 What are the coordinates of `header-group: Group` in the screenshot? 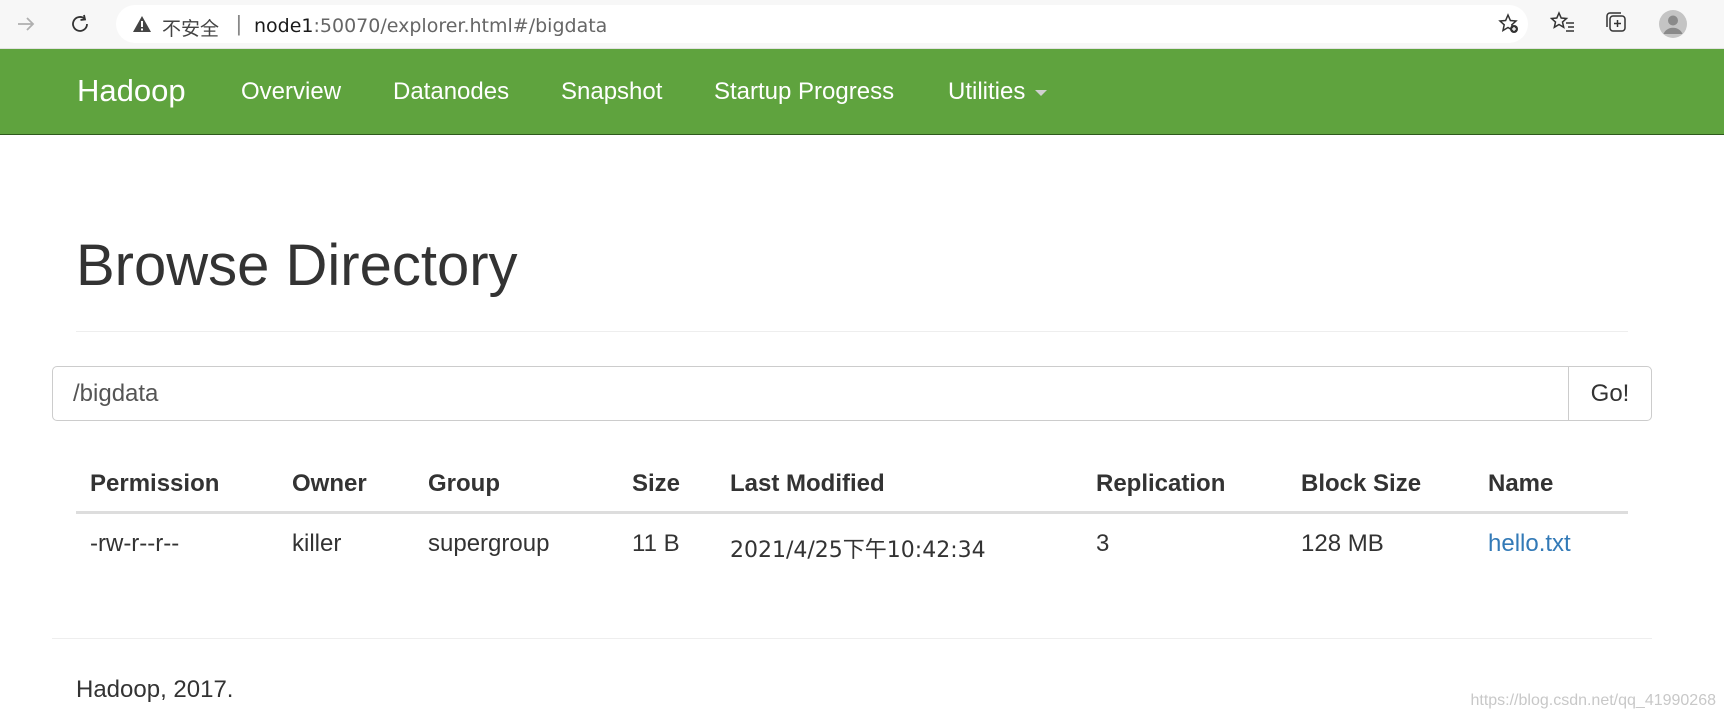 It's located at (464, 484).